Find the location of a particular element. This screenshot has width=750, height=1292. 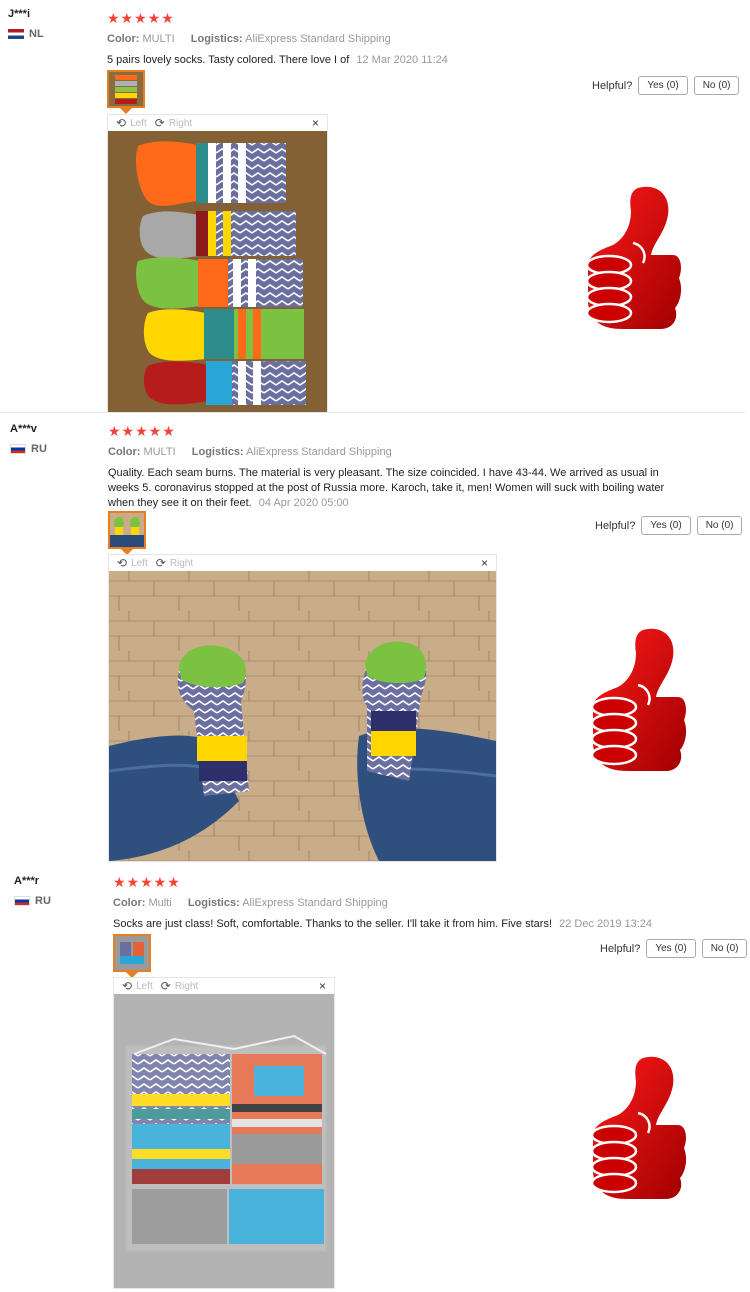

socks-thumbnail-image is located at coordinates (126, 89).